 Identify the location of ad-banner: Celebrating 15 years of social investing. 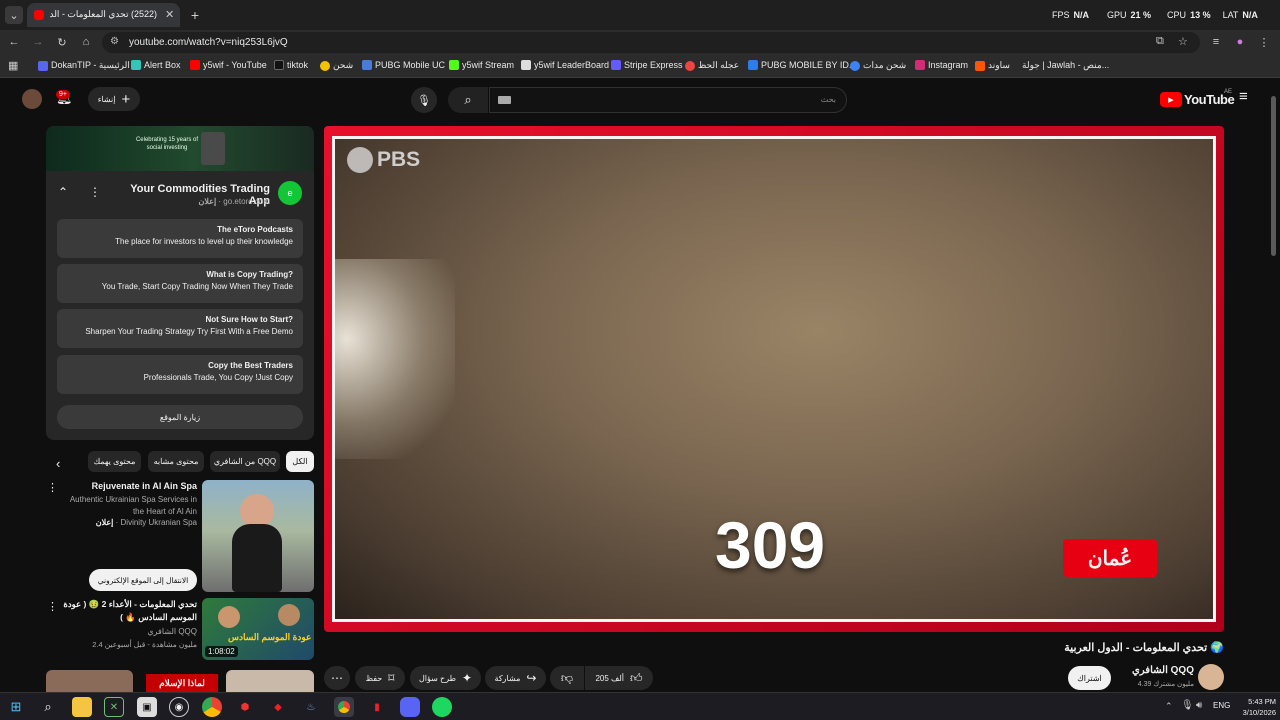
(180, 148).